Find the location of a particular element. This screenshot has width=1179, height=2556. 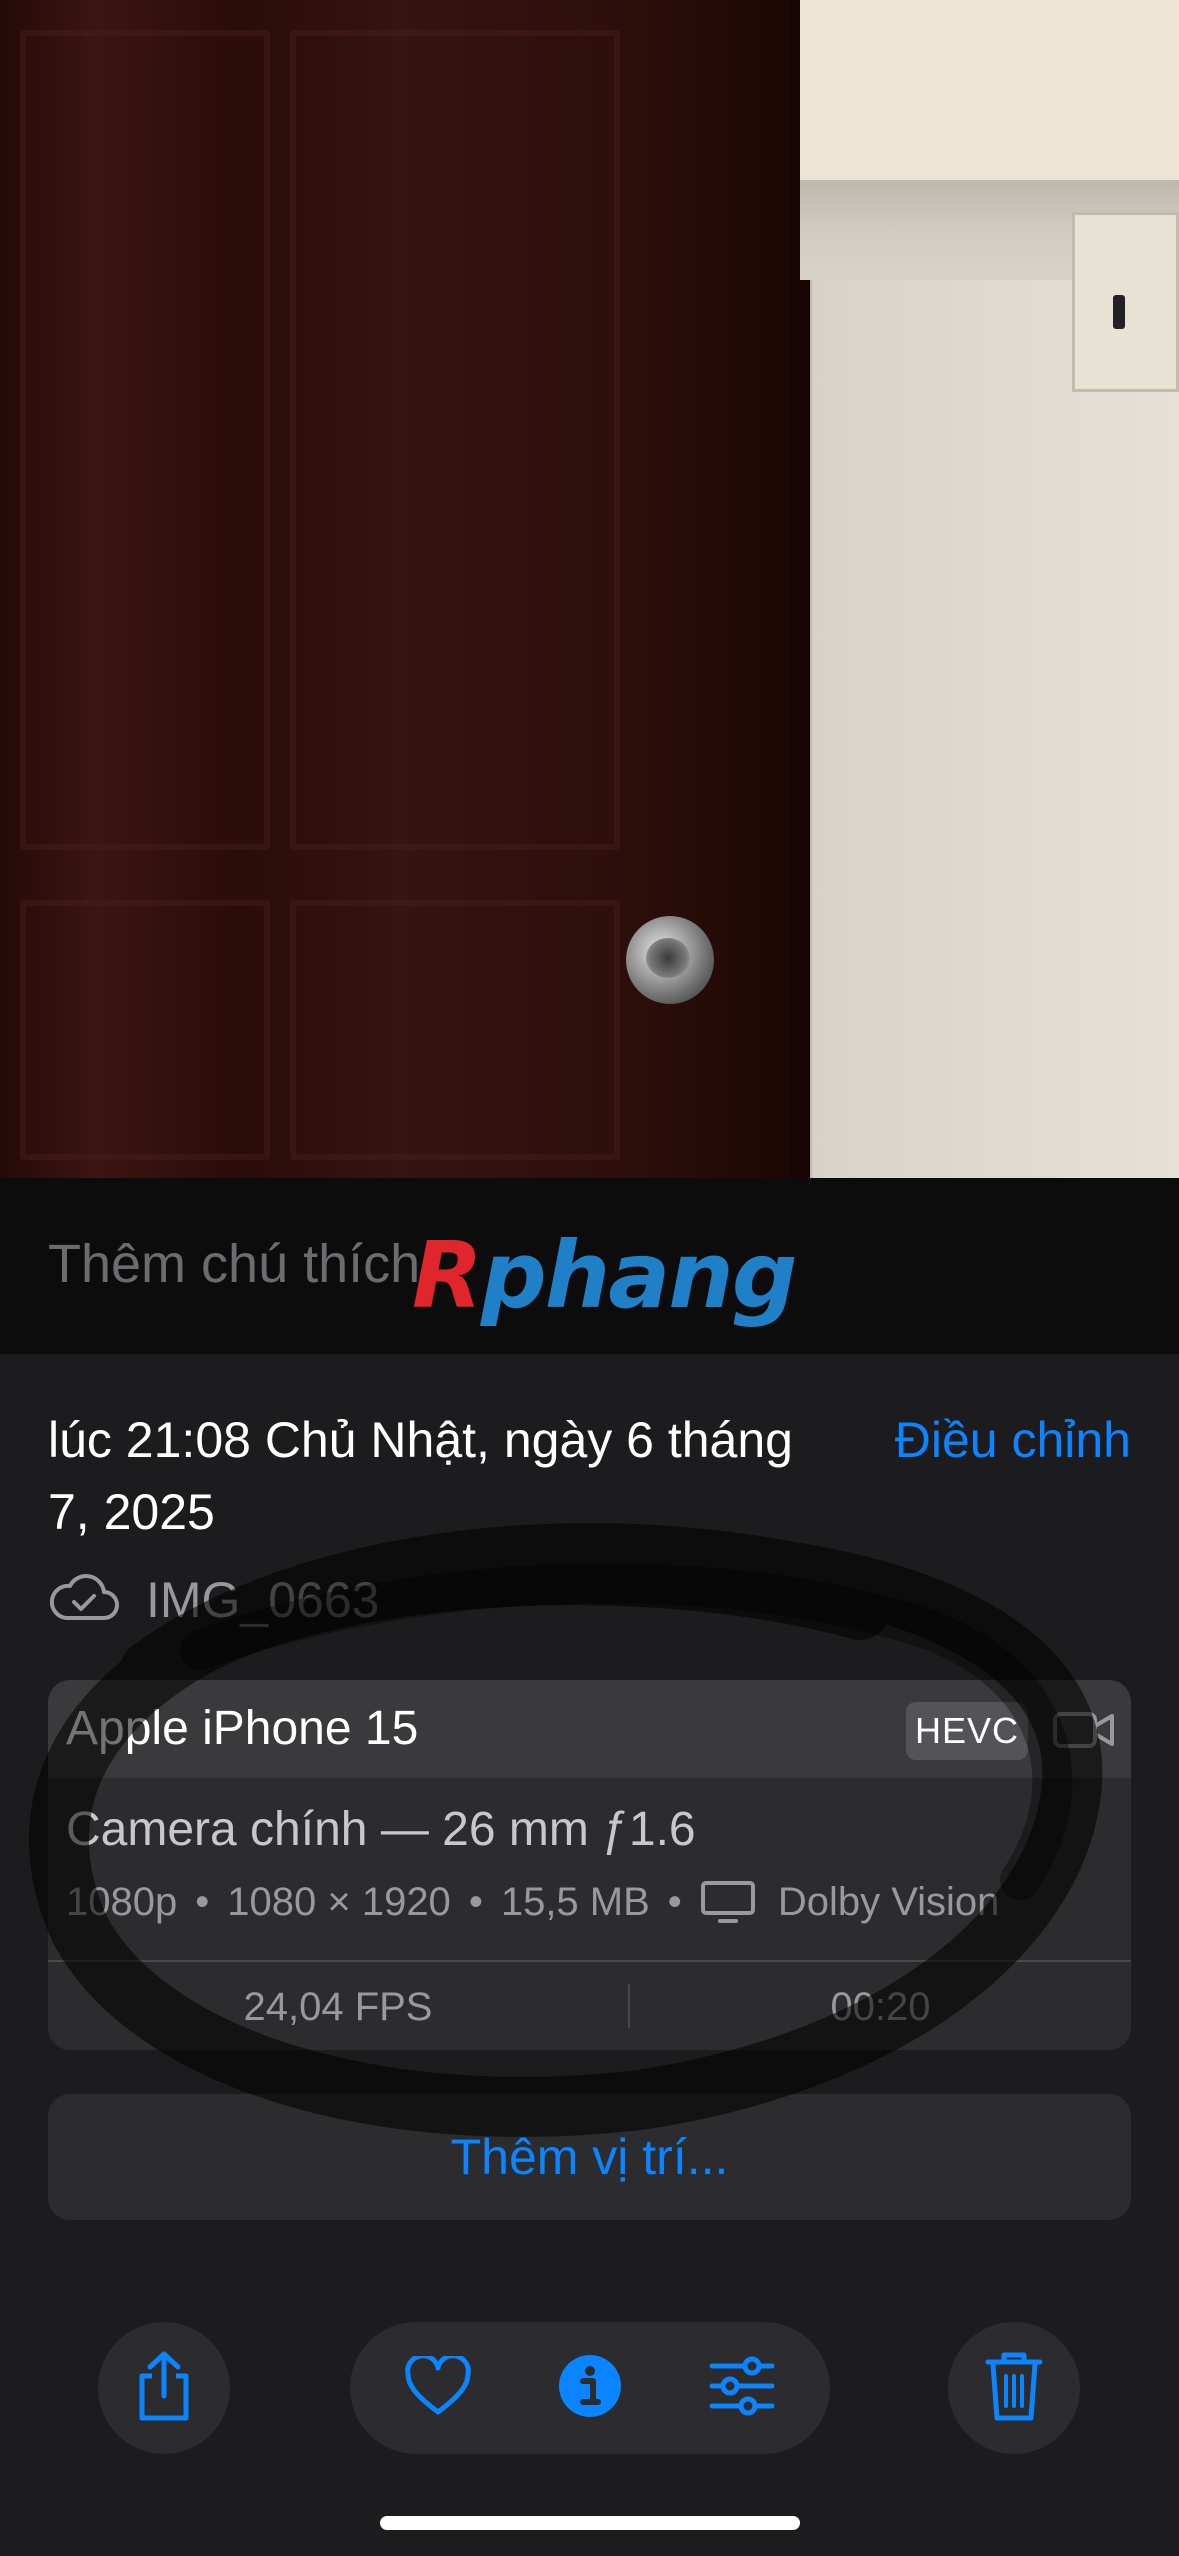

caption-bar: Rphang is located at coordinates (589, 1266).